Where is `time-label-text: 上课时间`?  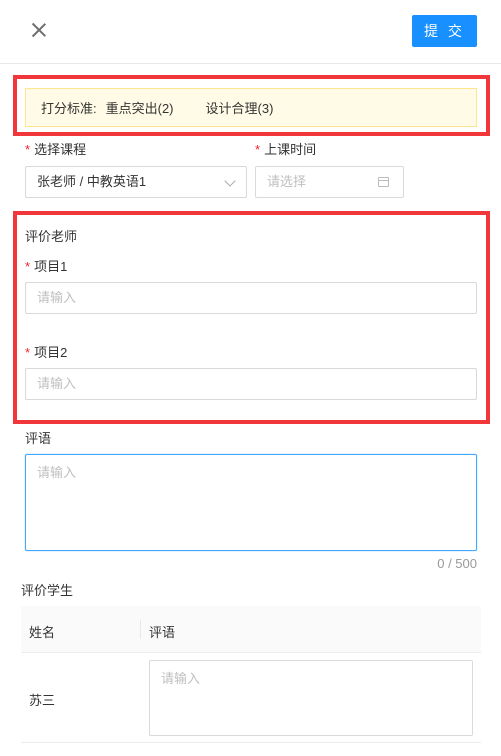 time-label-text: 上课时间 is located at coordinates (290, 149).